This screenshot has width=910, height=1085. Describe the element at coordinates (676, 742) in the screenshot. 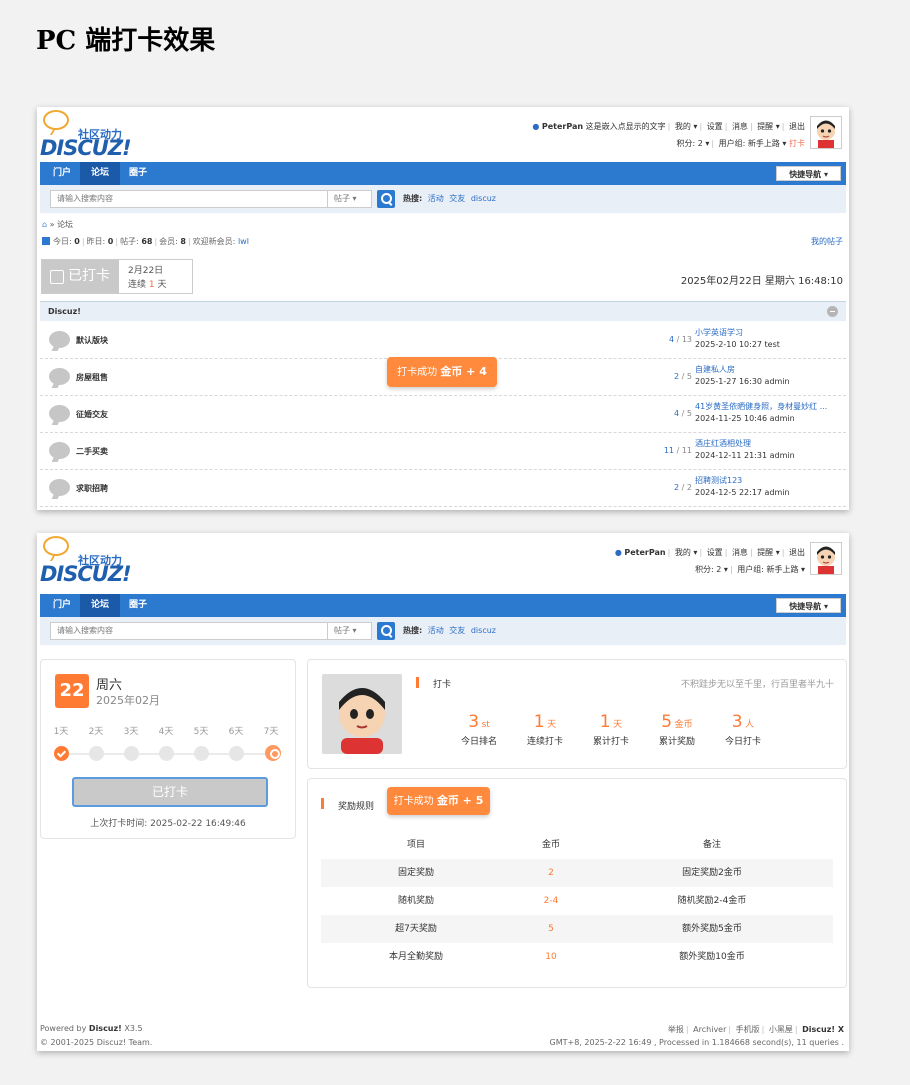

I see `stat-label: 累计奖励` at that location.